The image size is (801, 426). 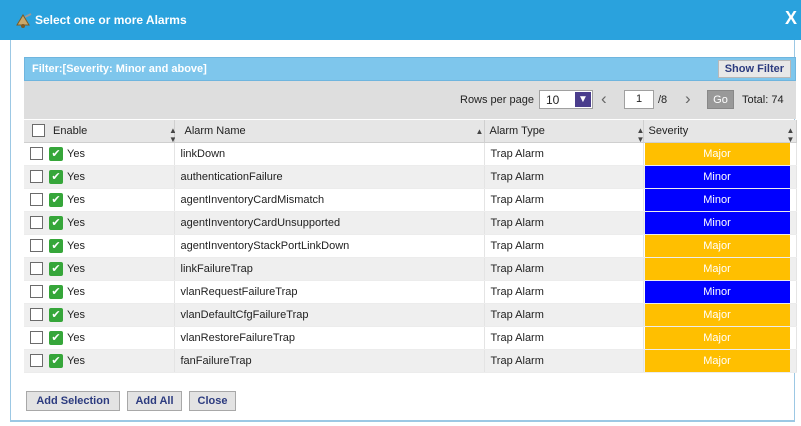 I want to click on show-filter-button: Show Filter, so click(x=754, y=69).